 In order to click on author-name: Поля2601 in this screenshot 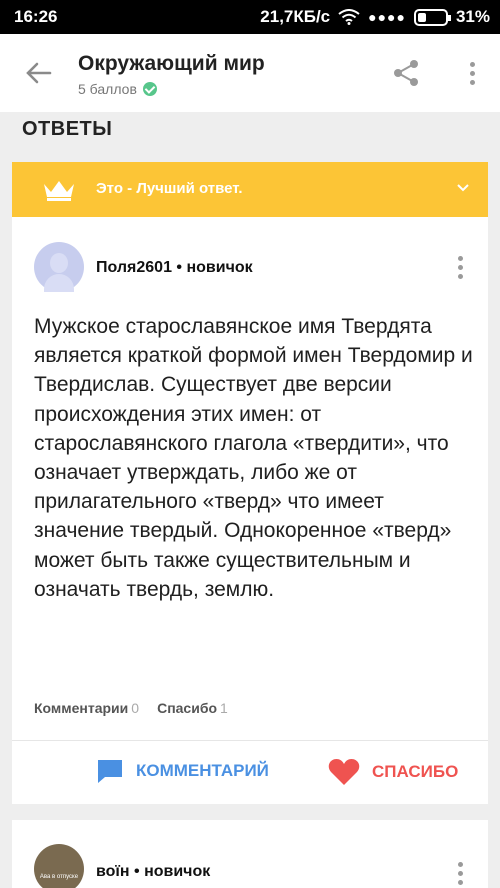, I will do `click(134, 267)`.